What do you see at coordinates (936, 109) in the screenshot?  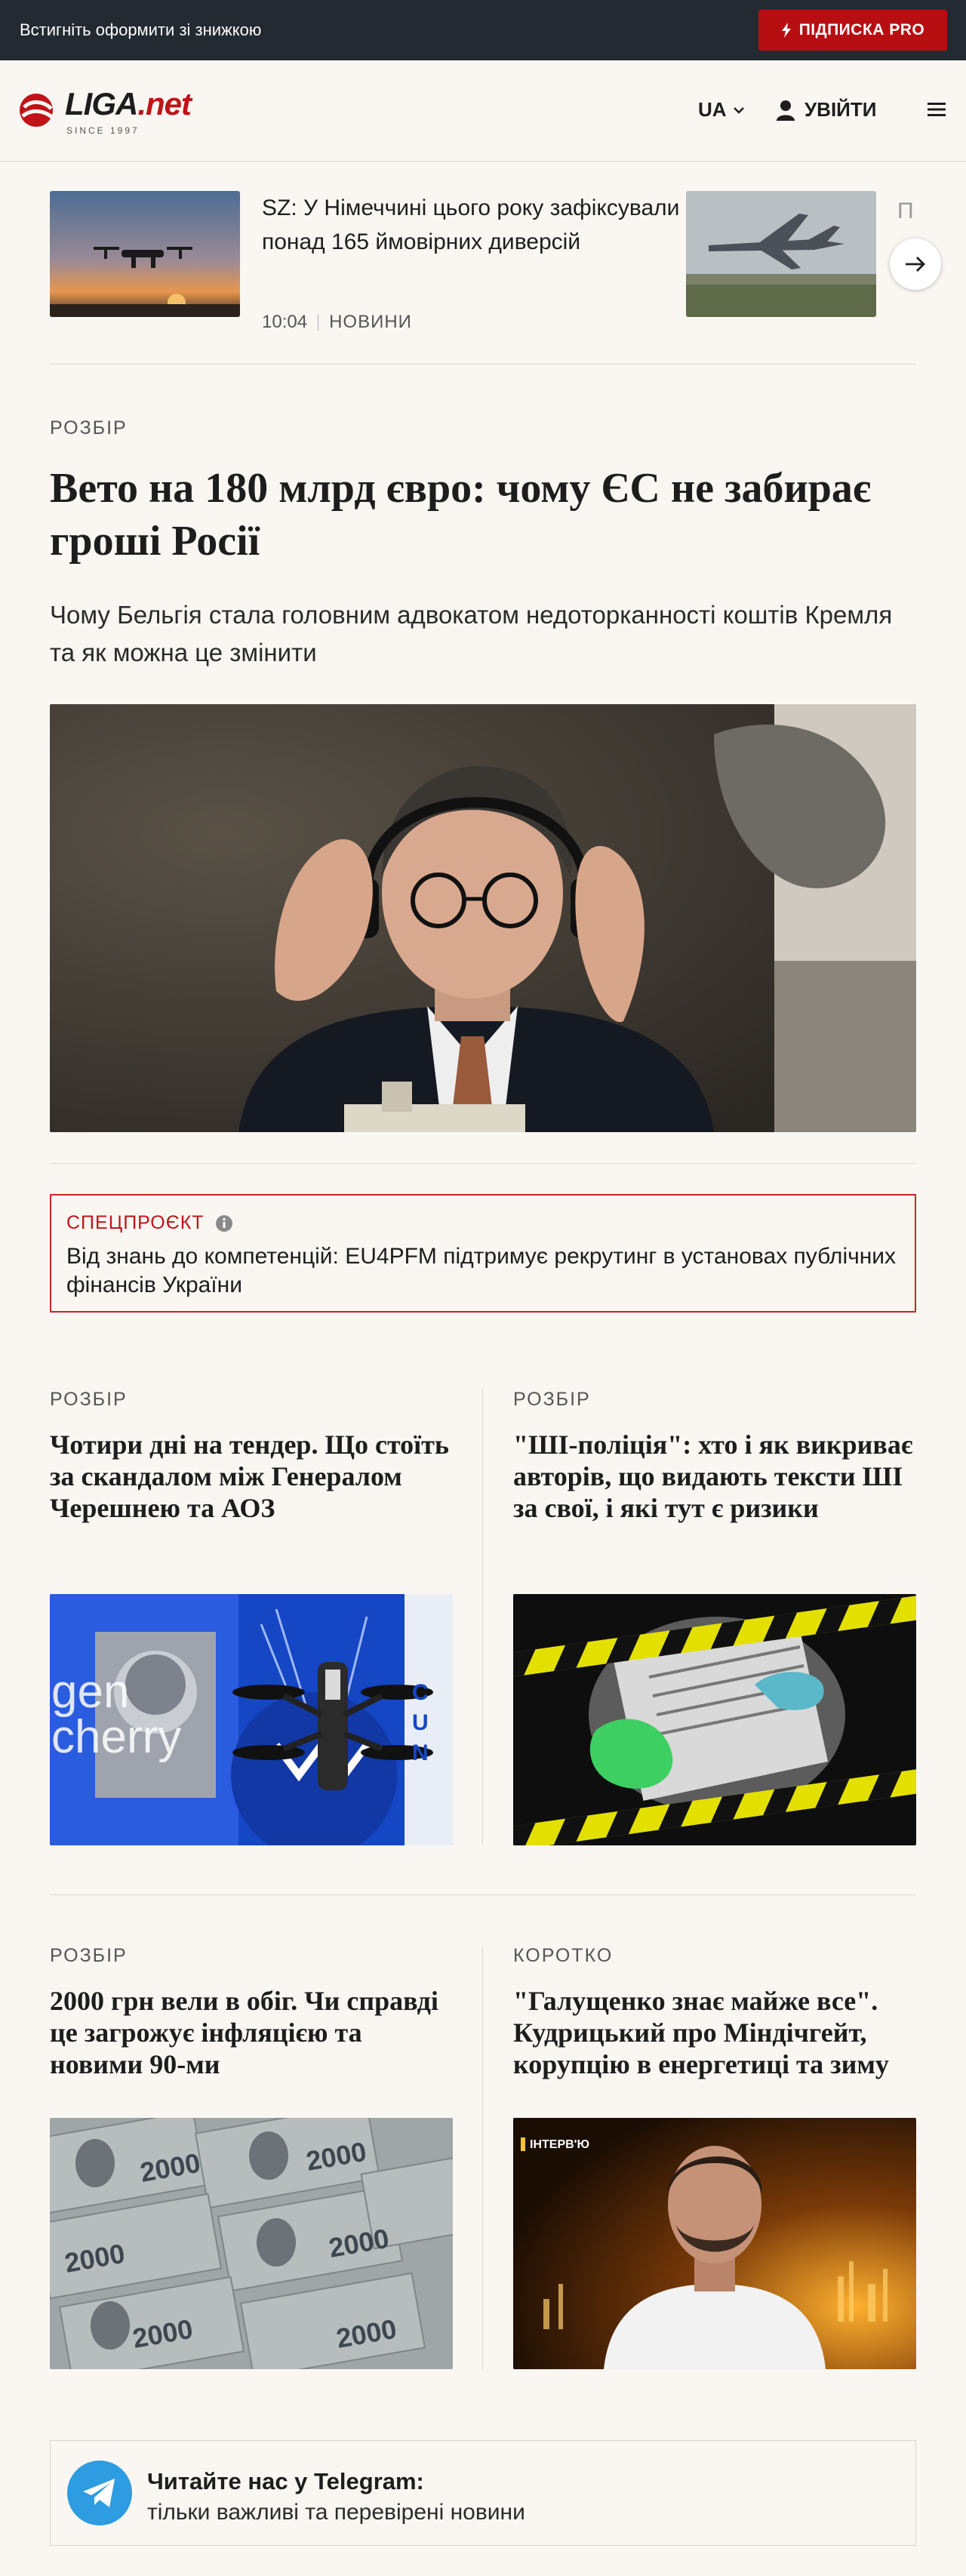 I see `menu-icon` at bounding box center [936, 109].